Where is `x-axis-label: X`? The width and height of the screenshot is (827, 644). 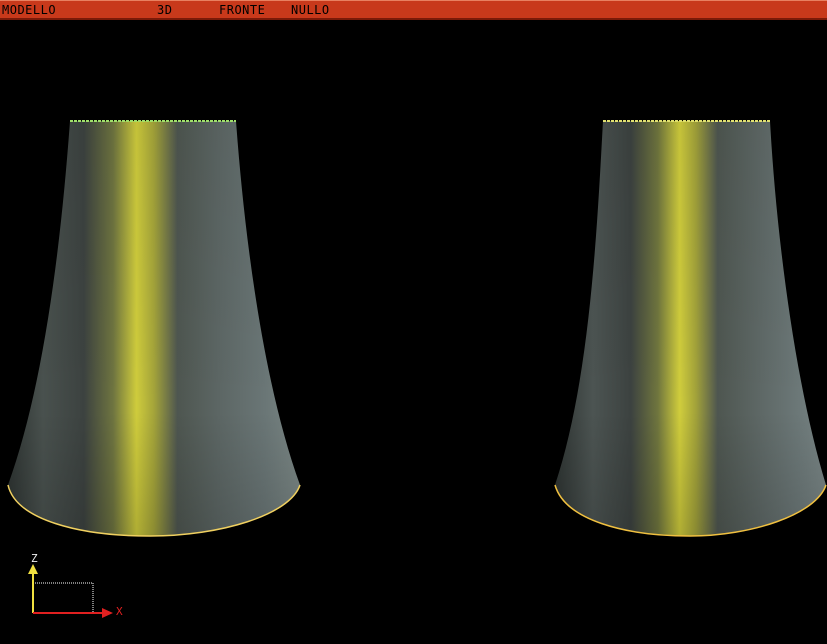 x-axis-label: X is located at coordinates (119, 611).